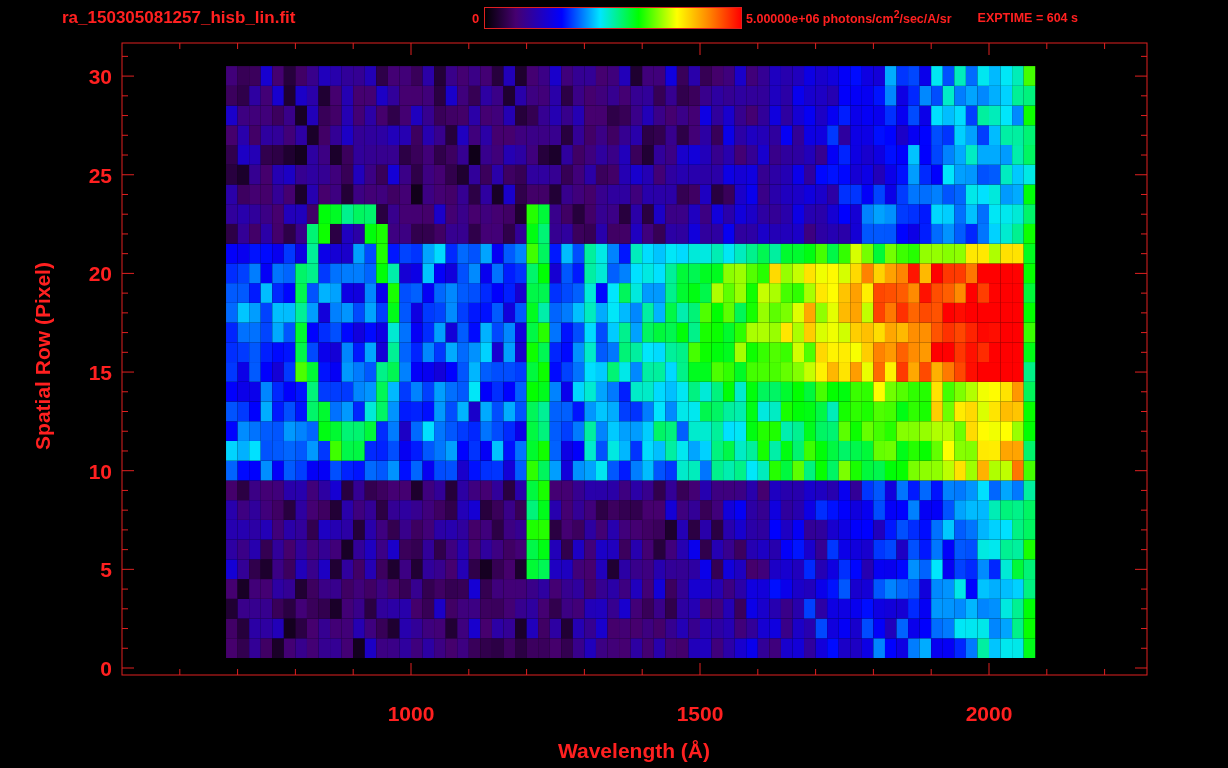 This screenshot has width=1228, height=768. I want to click on y-tick-label: 20, so click(100, 274).